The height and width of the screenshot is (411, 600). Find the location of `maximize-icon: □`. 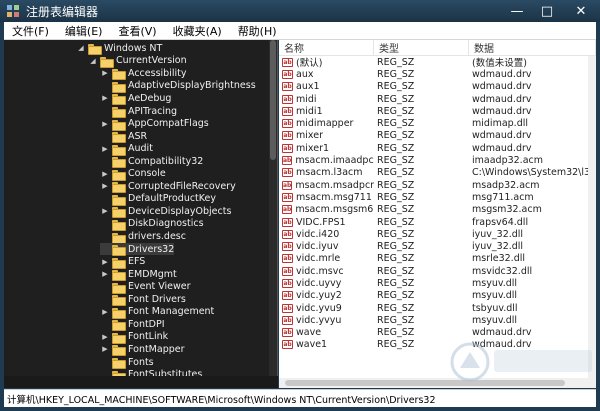

maximize-icon: □ is located at coordinates (547, 11).